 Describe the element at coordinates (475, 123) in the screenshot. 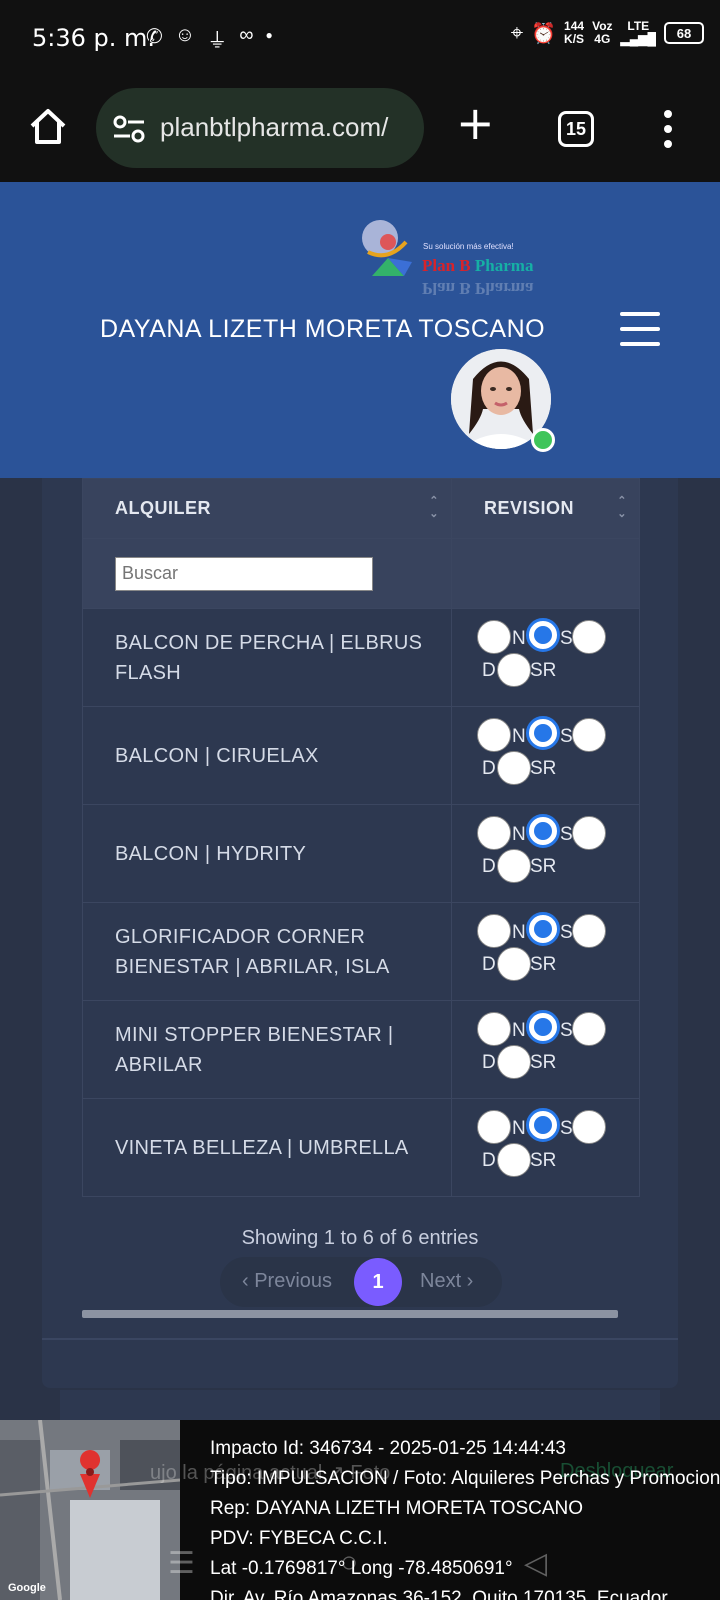

I see `new-tab-icon: +` at that location.